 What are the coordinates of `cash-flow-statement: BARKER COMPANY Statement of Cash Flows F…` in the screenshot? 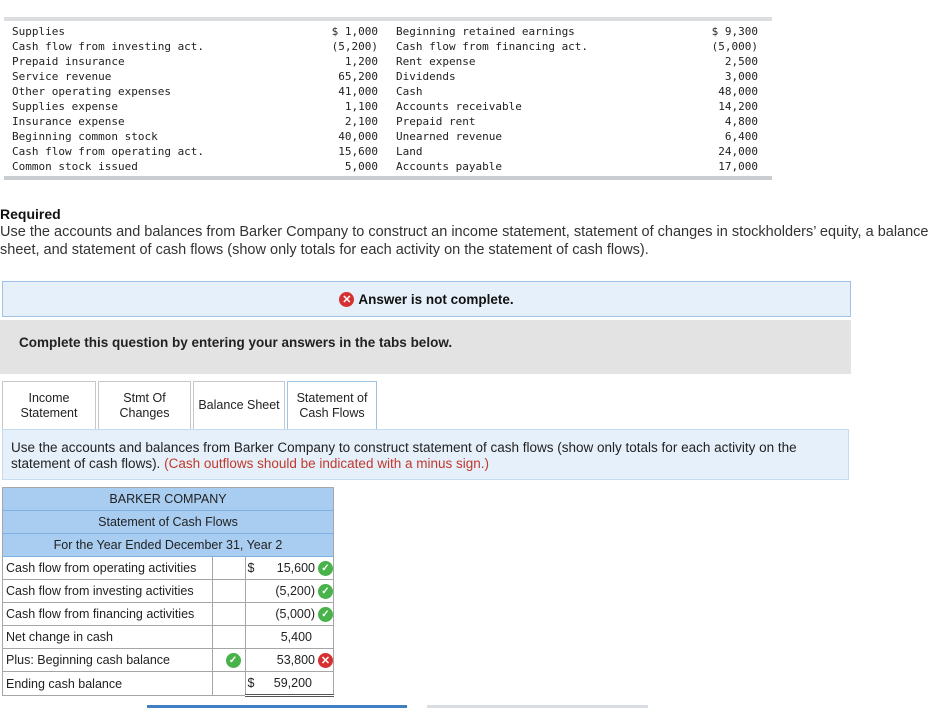 It's located at (168, 592).